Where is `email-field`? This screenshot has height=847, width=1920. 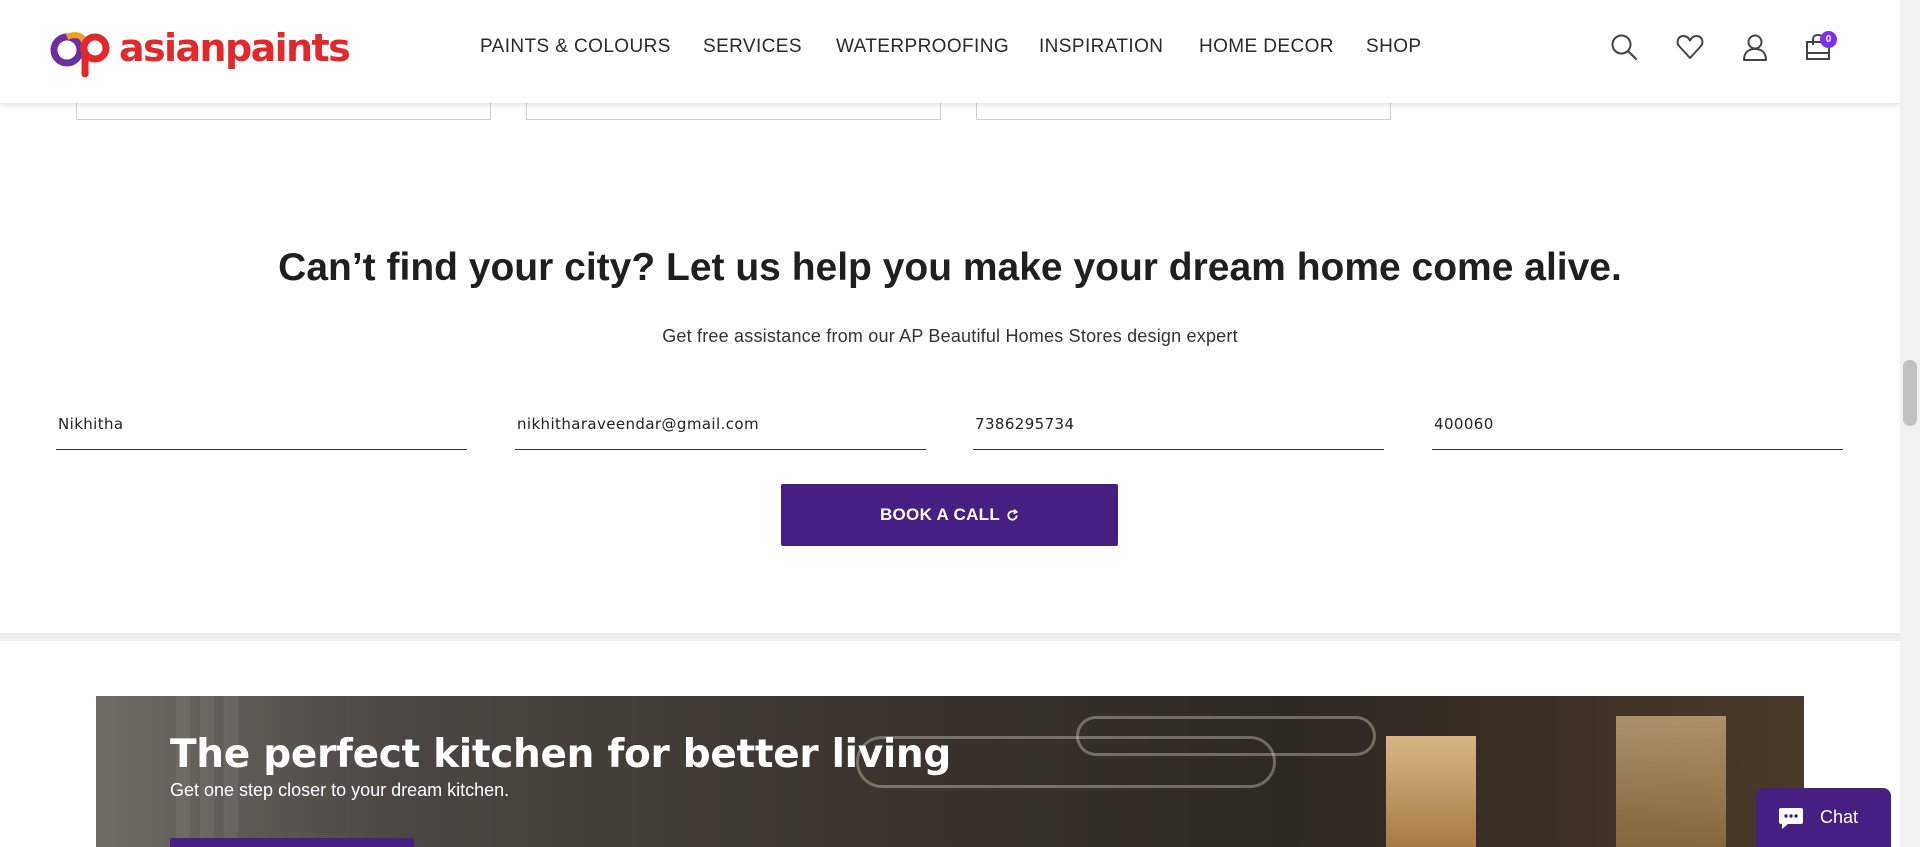
email-field is located at coordinates (720, 424).